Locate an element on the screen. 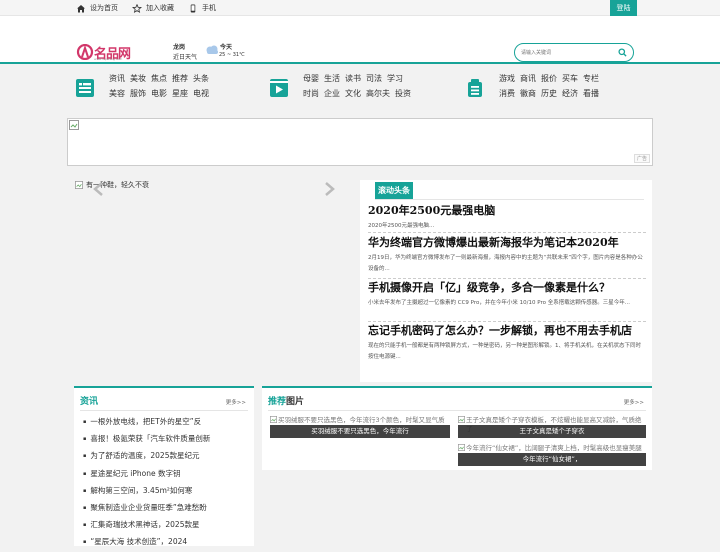  city-name: 龙岗 is located at coordinates (179, 47).